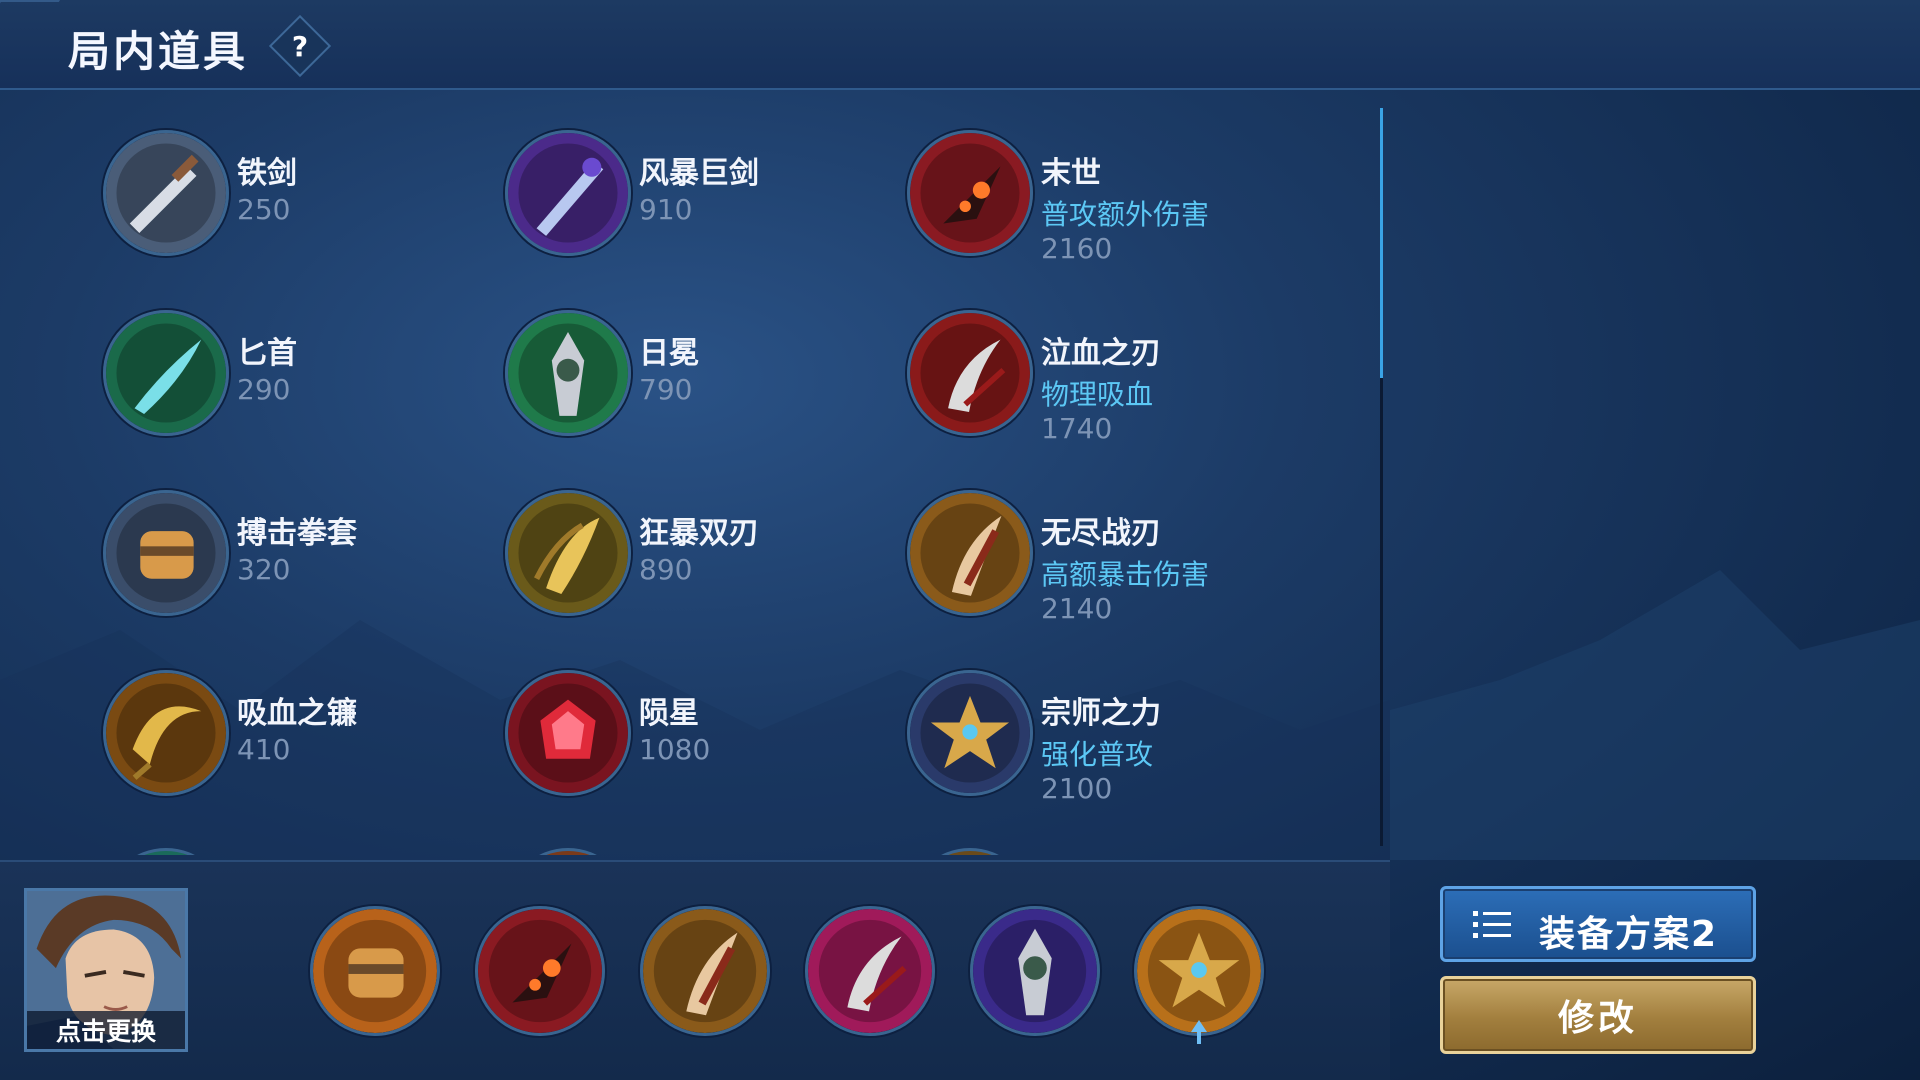 This screenshot has width=1920, height=1080. Describe the element at coordinates (1101, 533) in the screenshot. I see `item-name: 无尽战刃` at that location.